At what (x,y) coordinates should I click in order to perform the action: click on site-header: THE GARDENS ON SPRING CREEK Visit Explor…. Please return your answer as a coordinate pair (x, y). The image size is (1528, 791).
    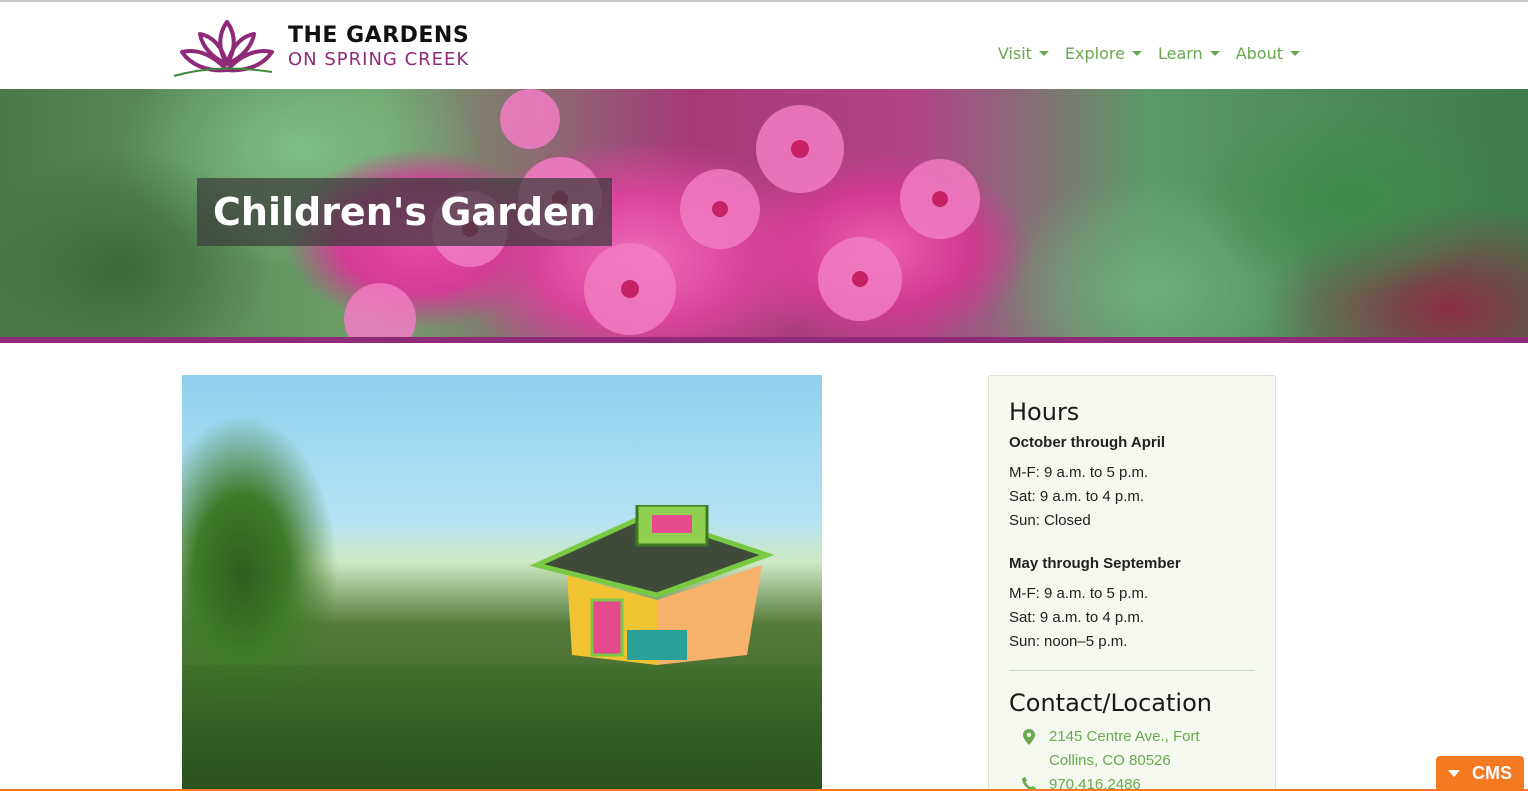
    Looking at the image, I should click on (764, 44).